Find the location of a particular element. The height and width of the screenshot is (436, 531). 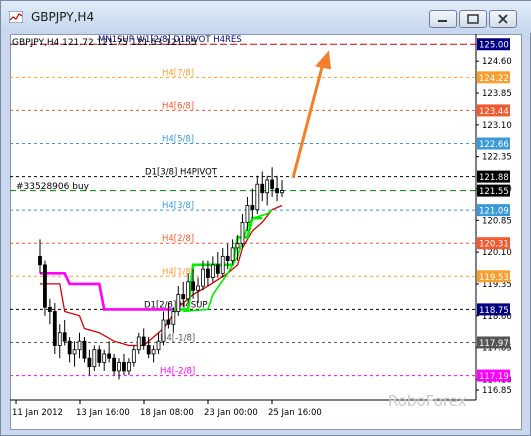

x-tick-label: 11 Jan 2012 is located at coordinates (37, 413).